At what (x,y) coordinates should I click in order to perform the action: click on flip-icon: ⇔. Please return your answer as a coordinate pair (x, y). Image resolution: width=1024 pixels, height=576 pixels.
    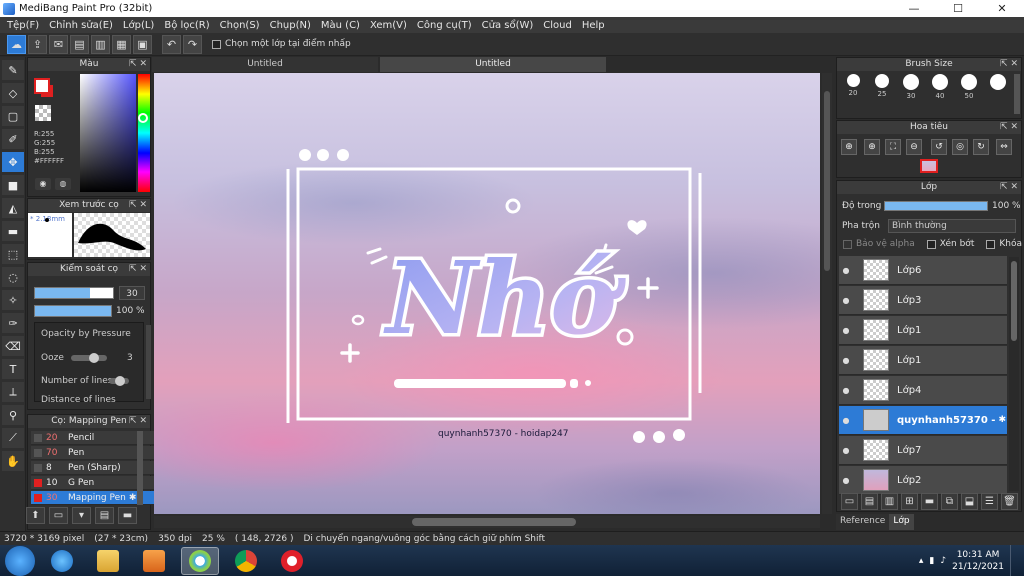
    Looking at the image, I should click on (1004, 147).